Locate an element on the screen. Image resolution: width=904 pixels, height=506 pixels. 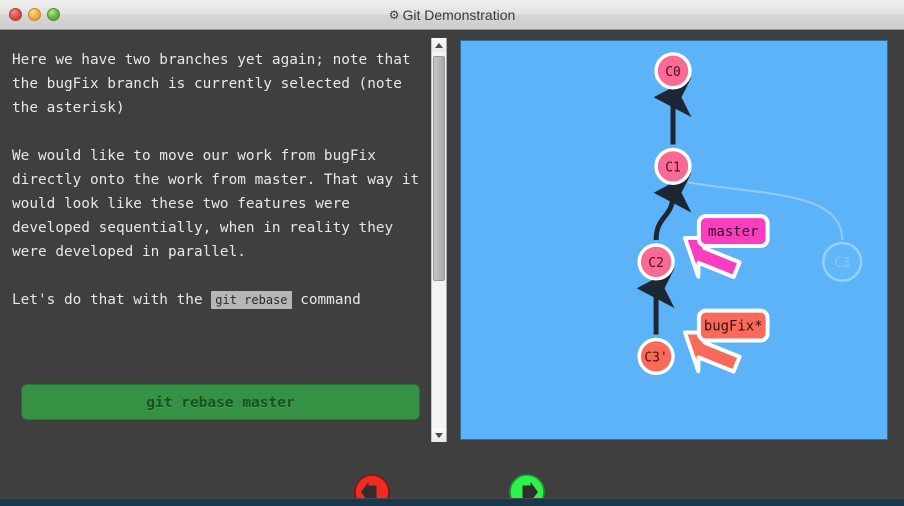
gear-icon: ⚙ is located at coordinates (394, 15).